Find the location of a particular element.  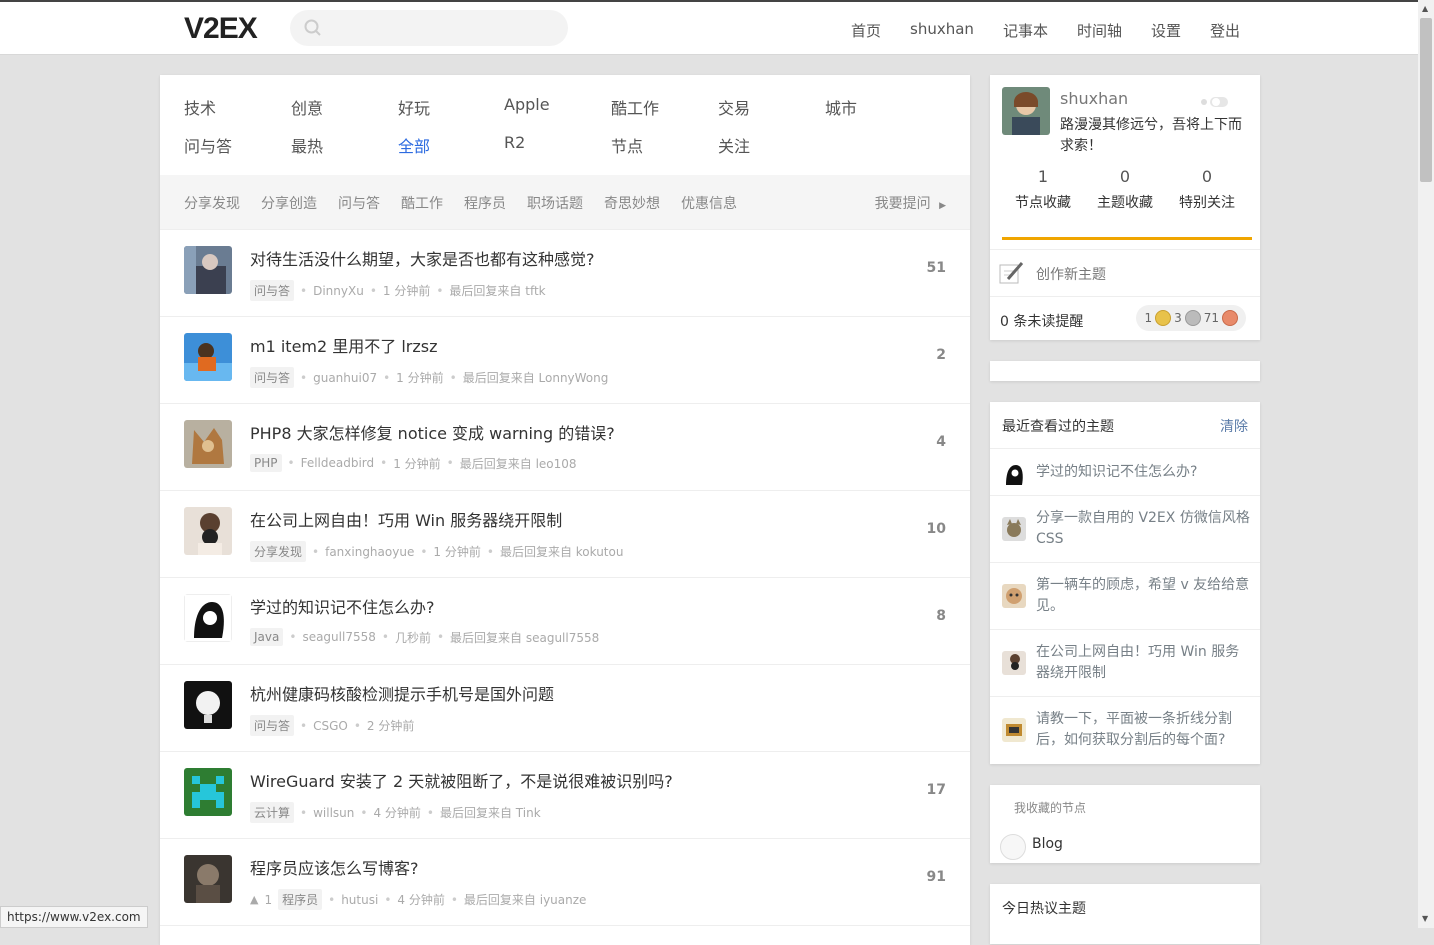

tab-jobs: 酷工作 is located at coordinates (635, 107).